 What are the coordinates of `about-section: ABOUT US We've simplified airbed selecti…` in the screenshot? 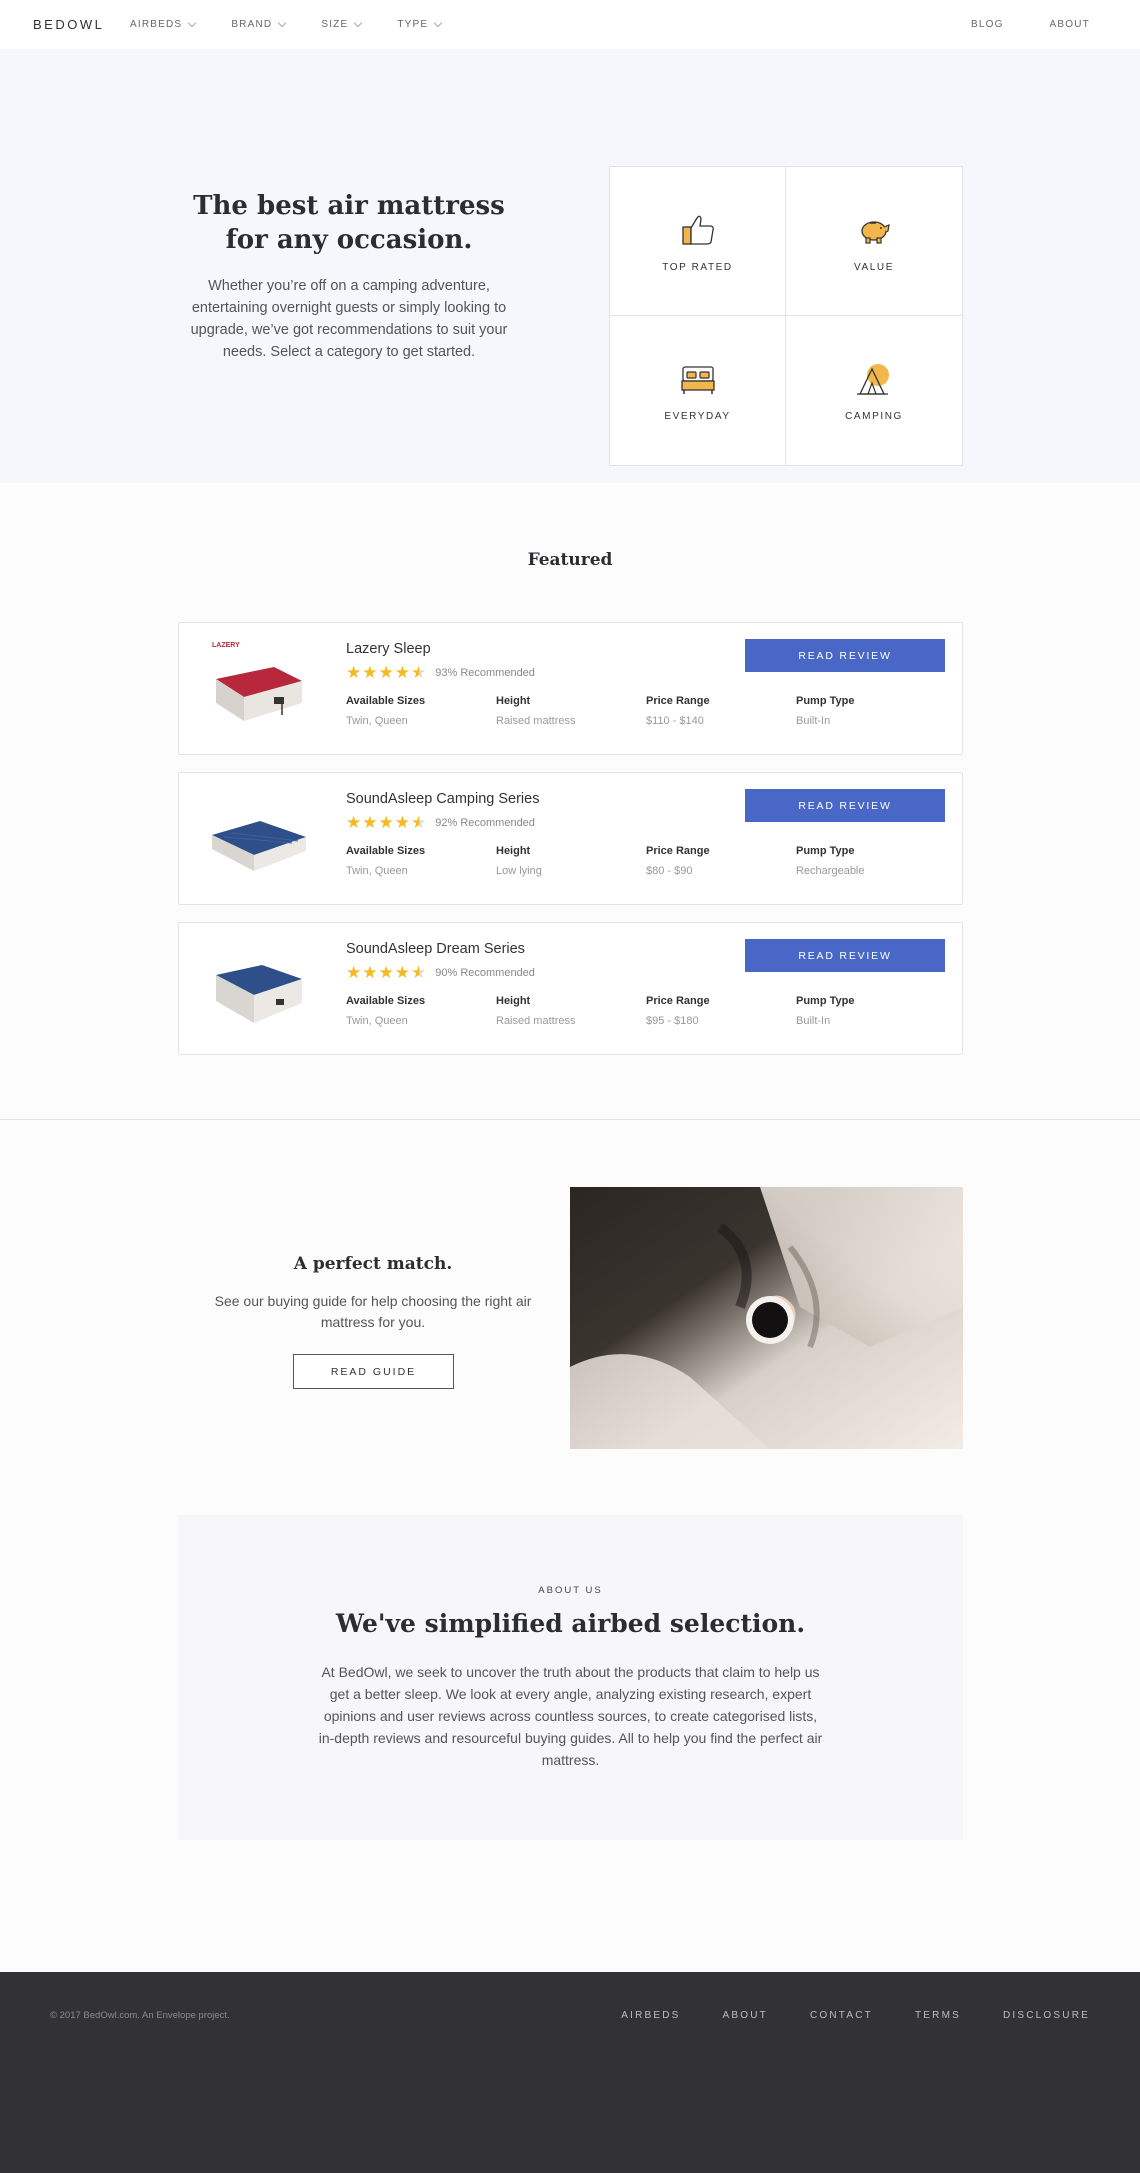 It's located at (570, 1677).